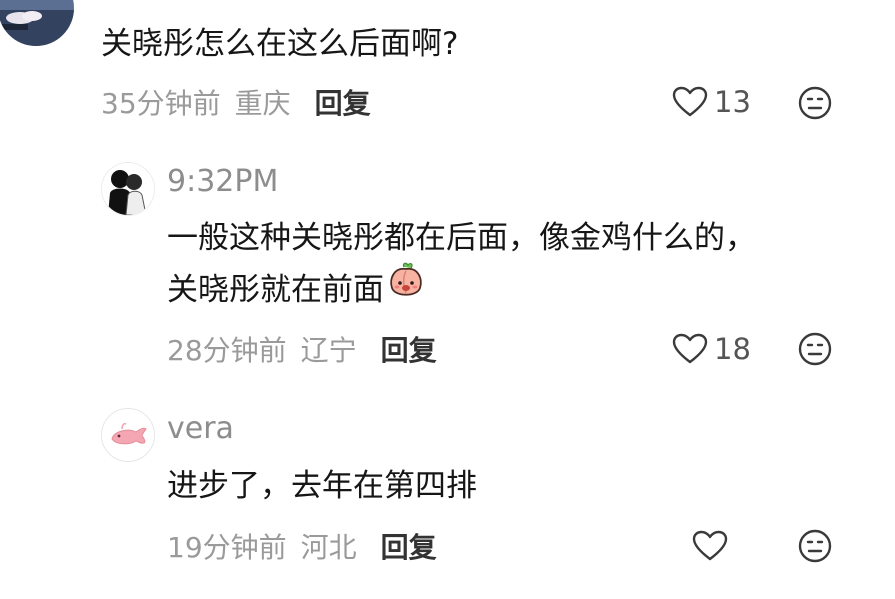  What do you see at coordinates (227, 350) in the screenshot?
I see `comment-time: 28分钟前` at bounding box center [227, 350].